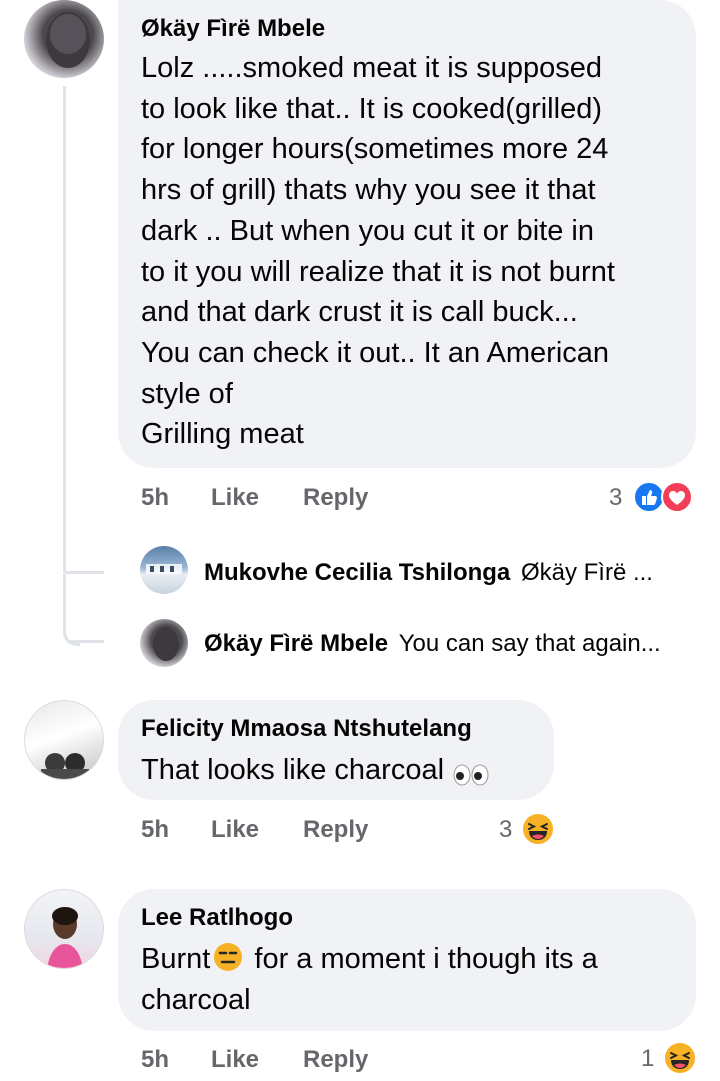  Describe the element at coordinates (648, 1058) in the screenshot. I see `reaction-count: 1` at that location.